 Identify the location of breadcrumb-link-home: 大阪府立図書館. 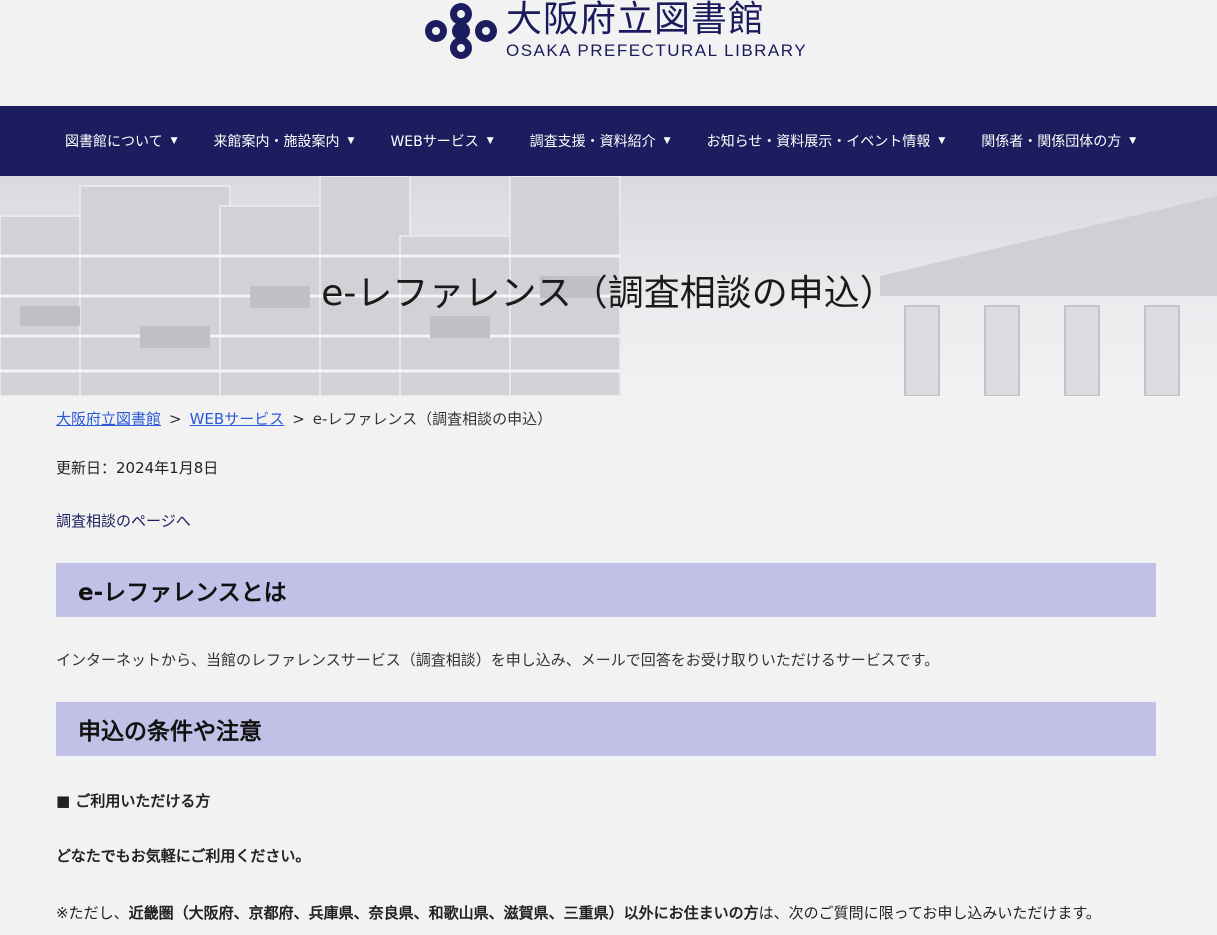
(108, 419).